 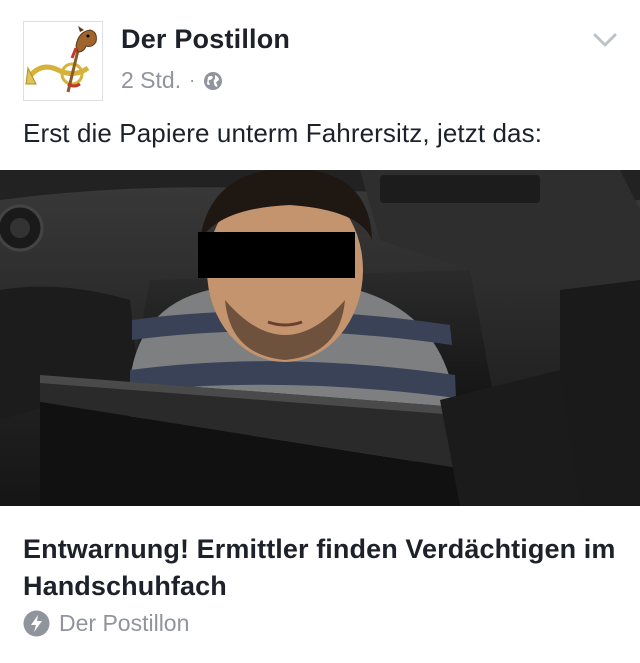 I want to click on page-avatar, so click(x=63, y=61).